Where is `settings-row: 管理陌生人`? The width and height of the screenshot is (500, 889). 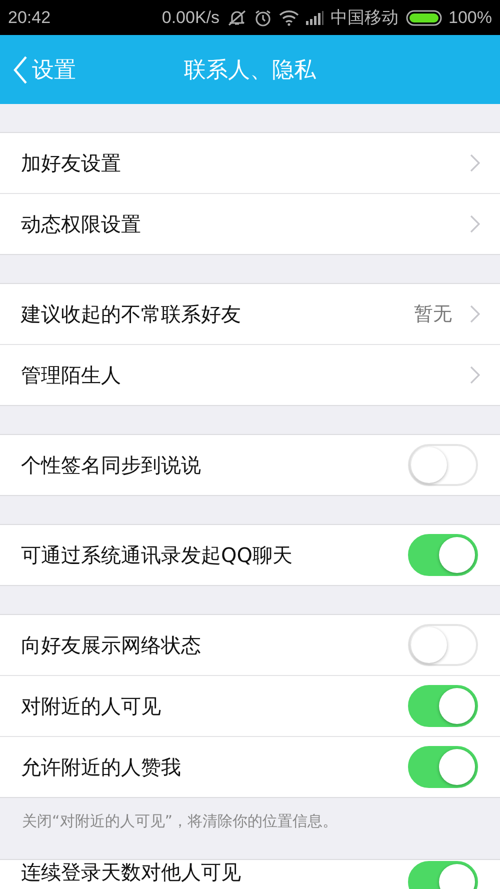
settings-row: 管理陌生人 is located at coordinates (250, 375).